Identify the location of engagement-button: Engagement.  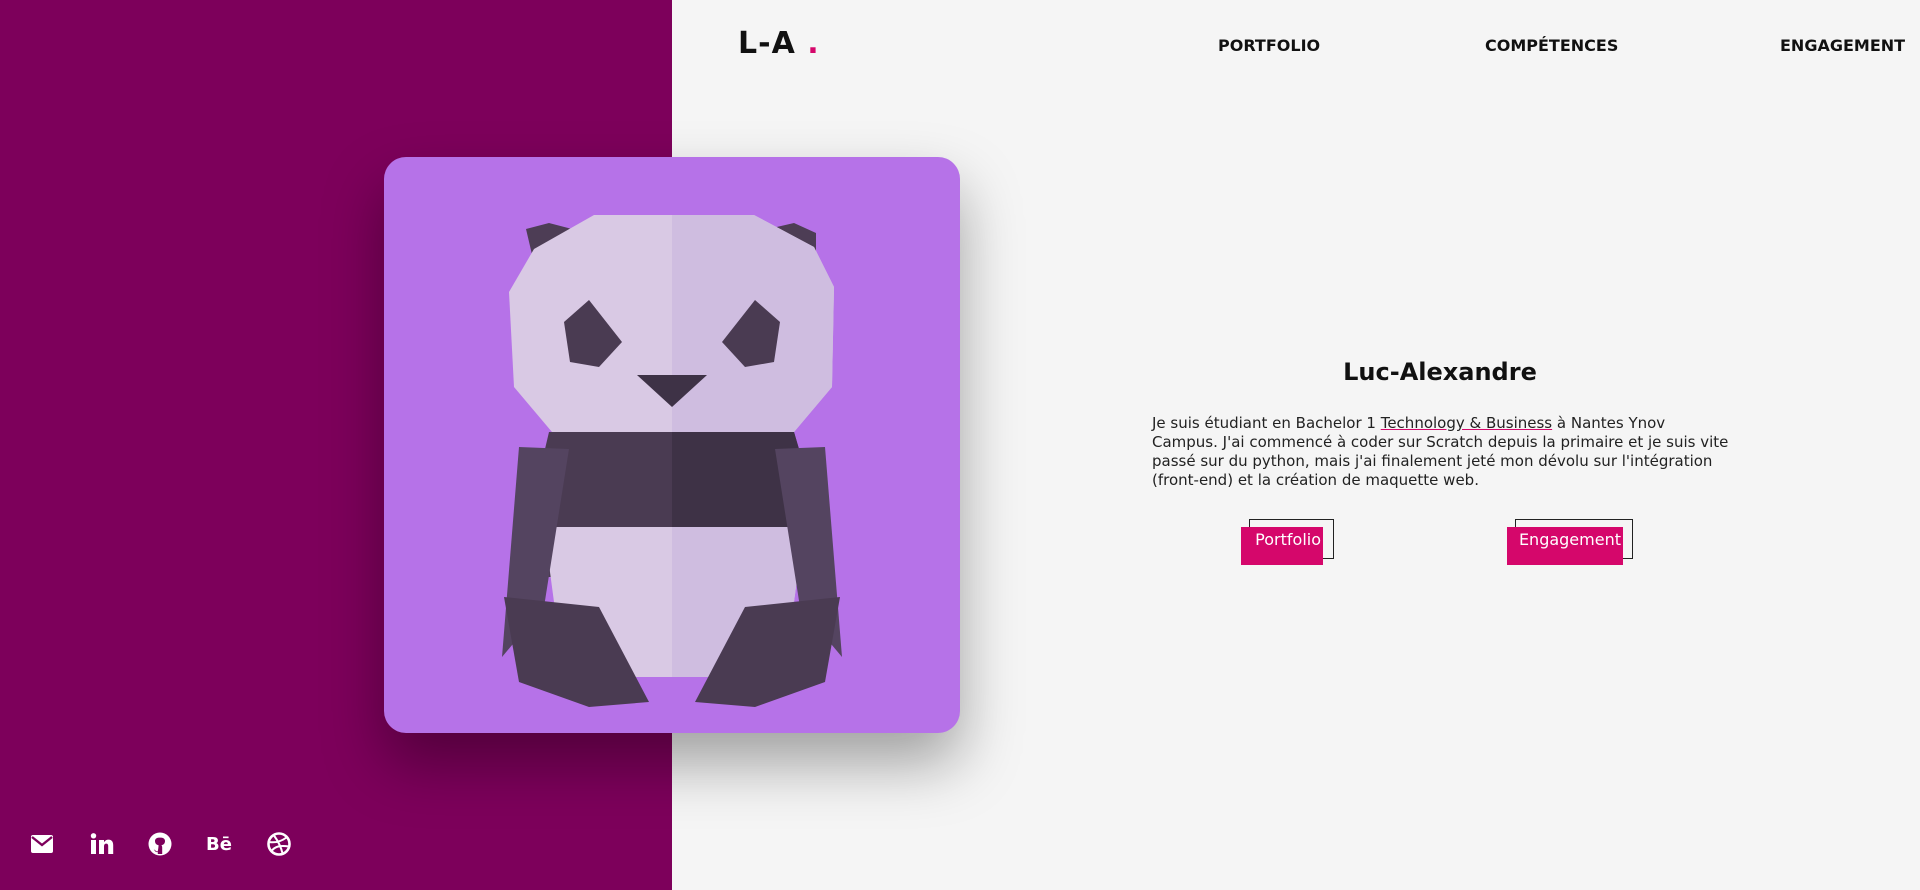
(1565, 546).